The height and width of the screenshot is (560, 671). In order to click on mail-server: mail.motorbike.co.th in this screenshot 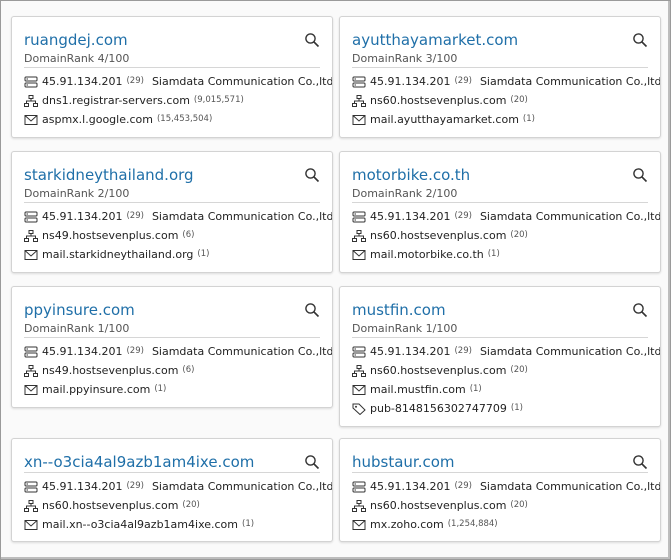, I will do `click(427, 254)`.